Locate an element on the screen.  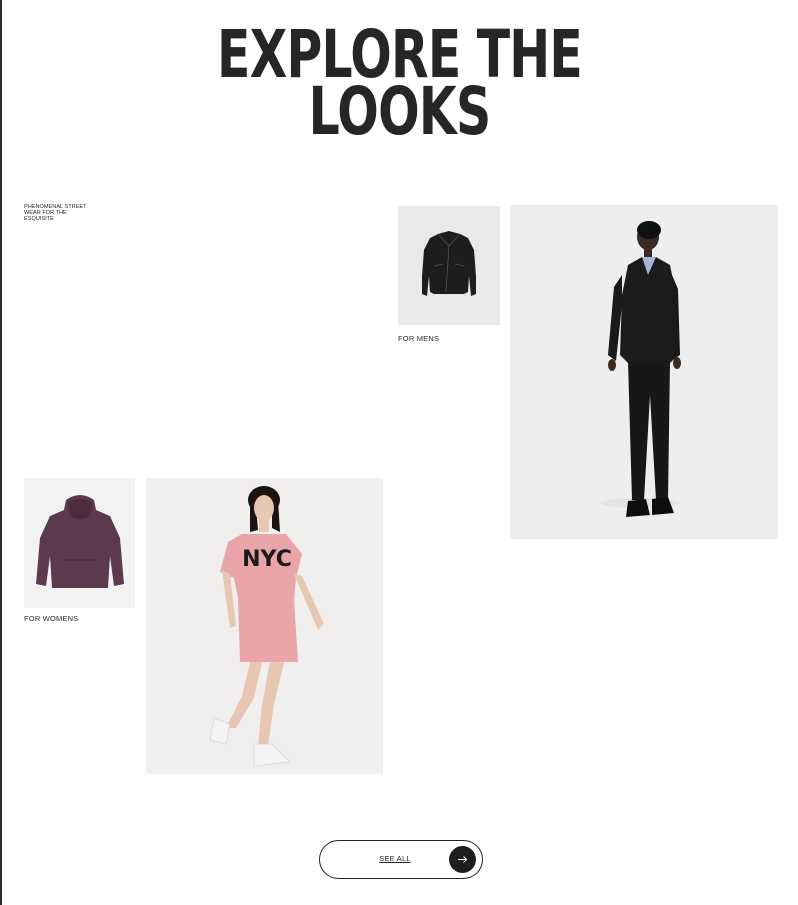
leather-jacket-image is located at coordinates (449, 263).